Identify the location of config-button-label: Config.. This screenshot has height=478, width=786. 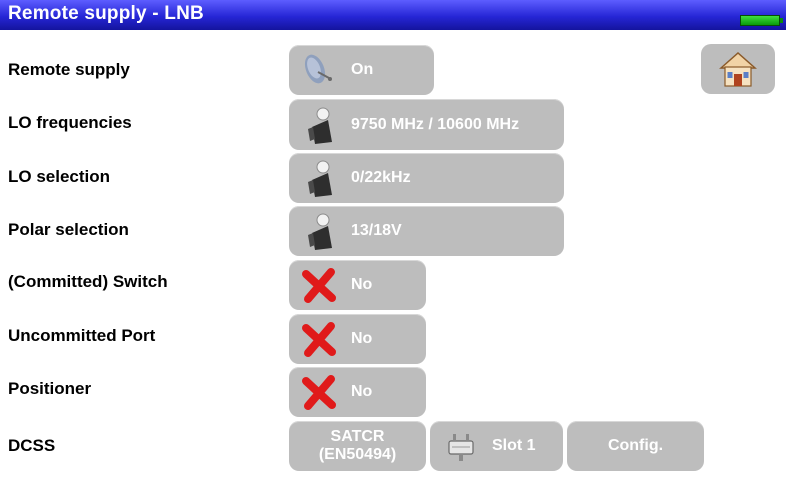
(635, 445).